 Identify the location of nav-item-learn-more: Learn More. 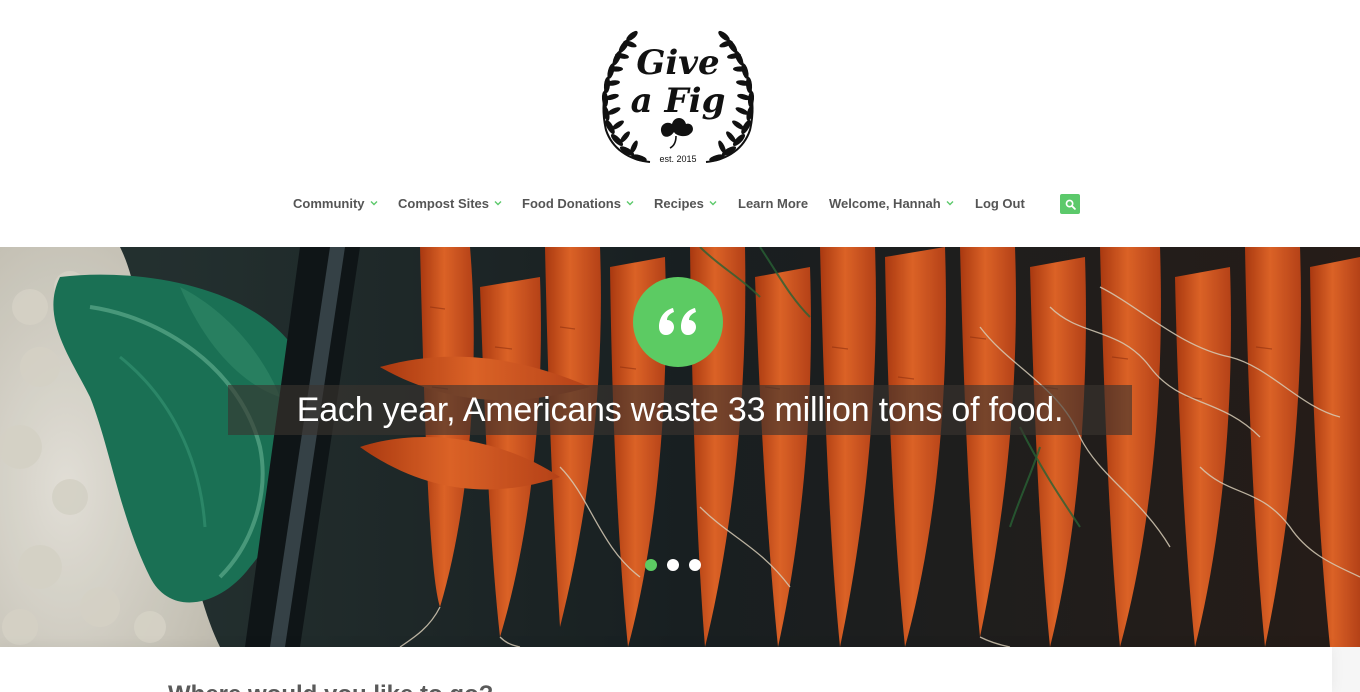
(773, 203).